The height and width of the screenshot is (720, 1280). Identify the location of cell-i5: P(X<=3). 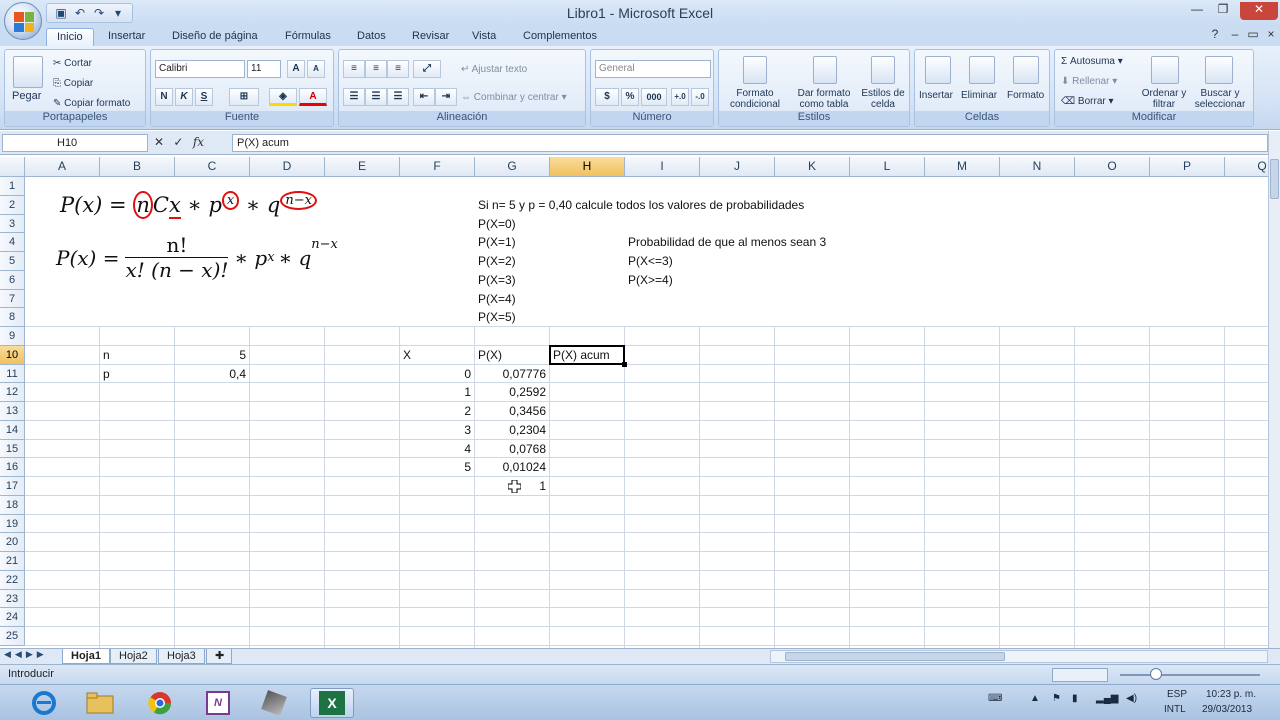
(926, 261).